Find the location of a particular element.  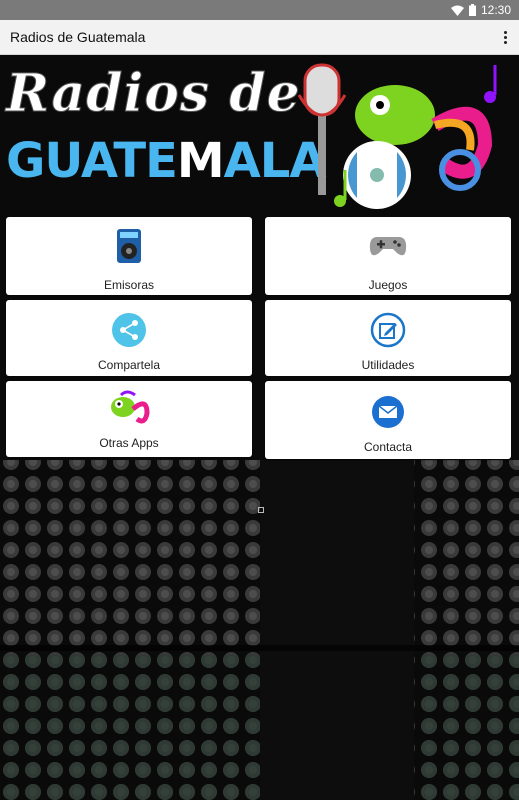

app-title: Radios de Guatemala is located at coordinates (78, 37).